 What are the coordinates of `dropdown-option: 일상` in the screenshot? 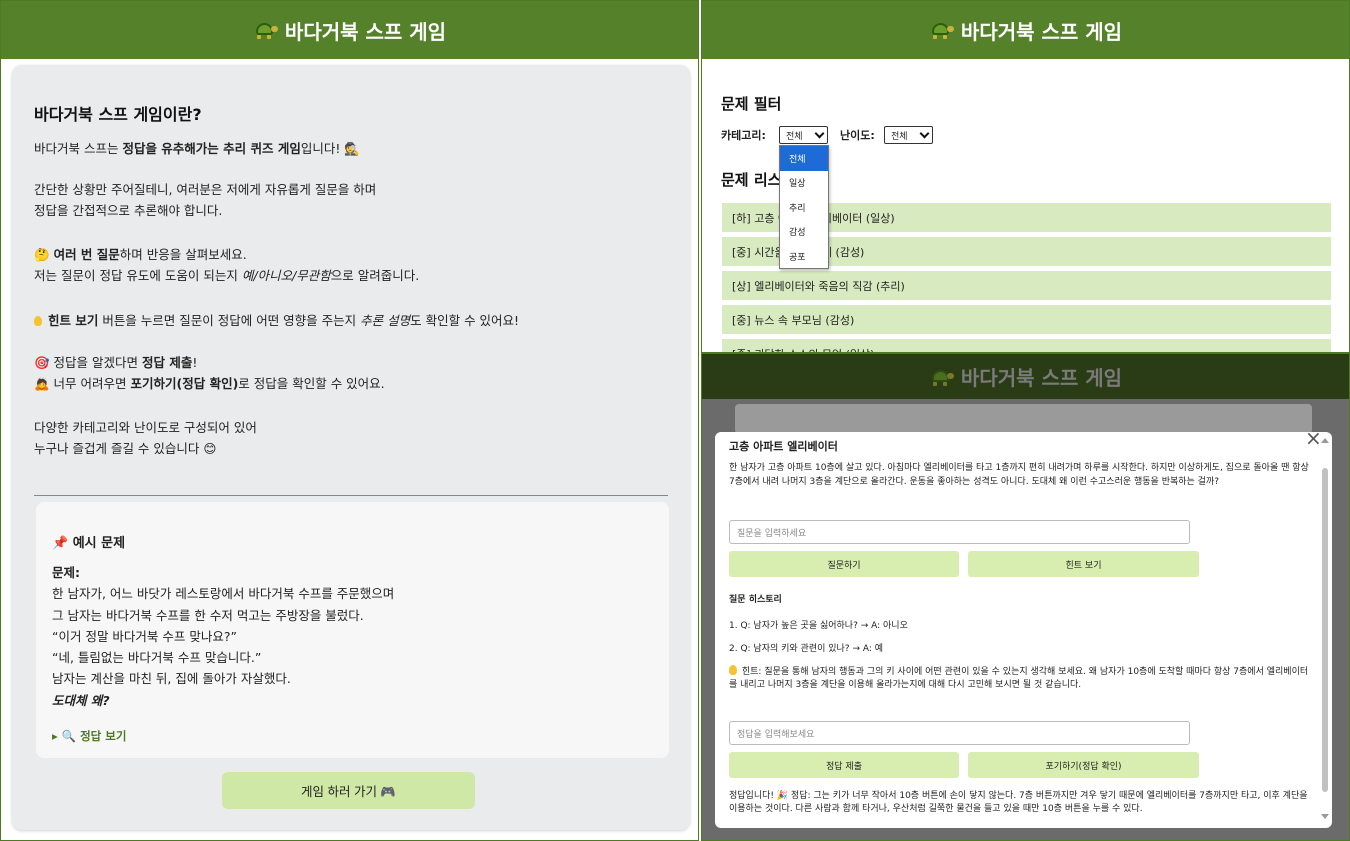 It's located at (804, 183).